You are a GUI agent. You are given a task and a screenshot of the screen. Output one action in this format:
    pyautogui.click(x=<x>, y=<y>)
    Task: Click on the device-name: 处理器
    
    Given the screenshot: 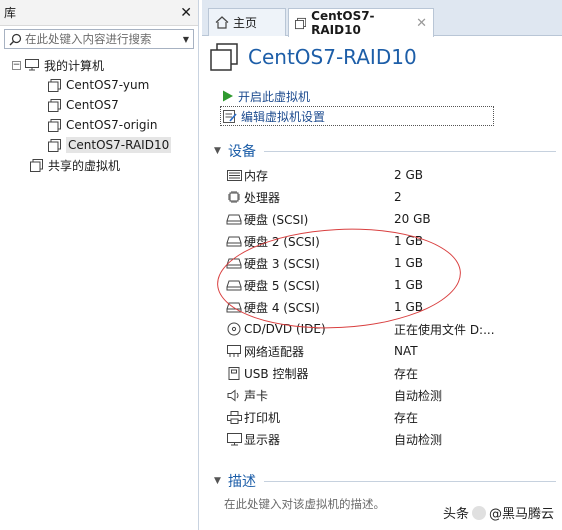 What is the action you would take?
    pyautogui.click(x=262, y=197)
    